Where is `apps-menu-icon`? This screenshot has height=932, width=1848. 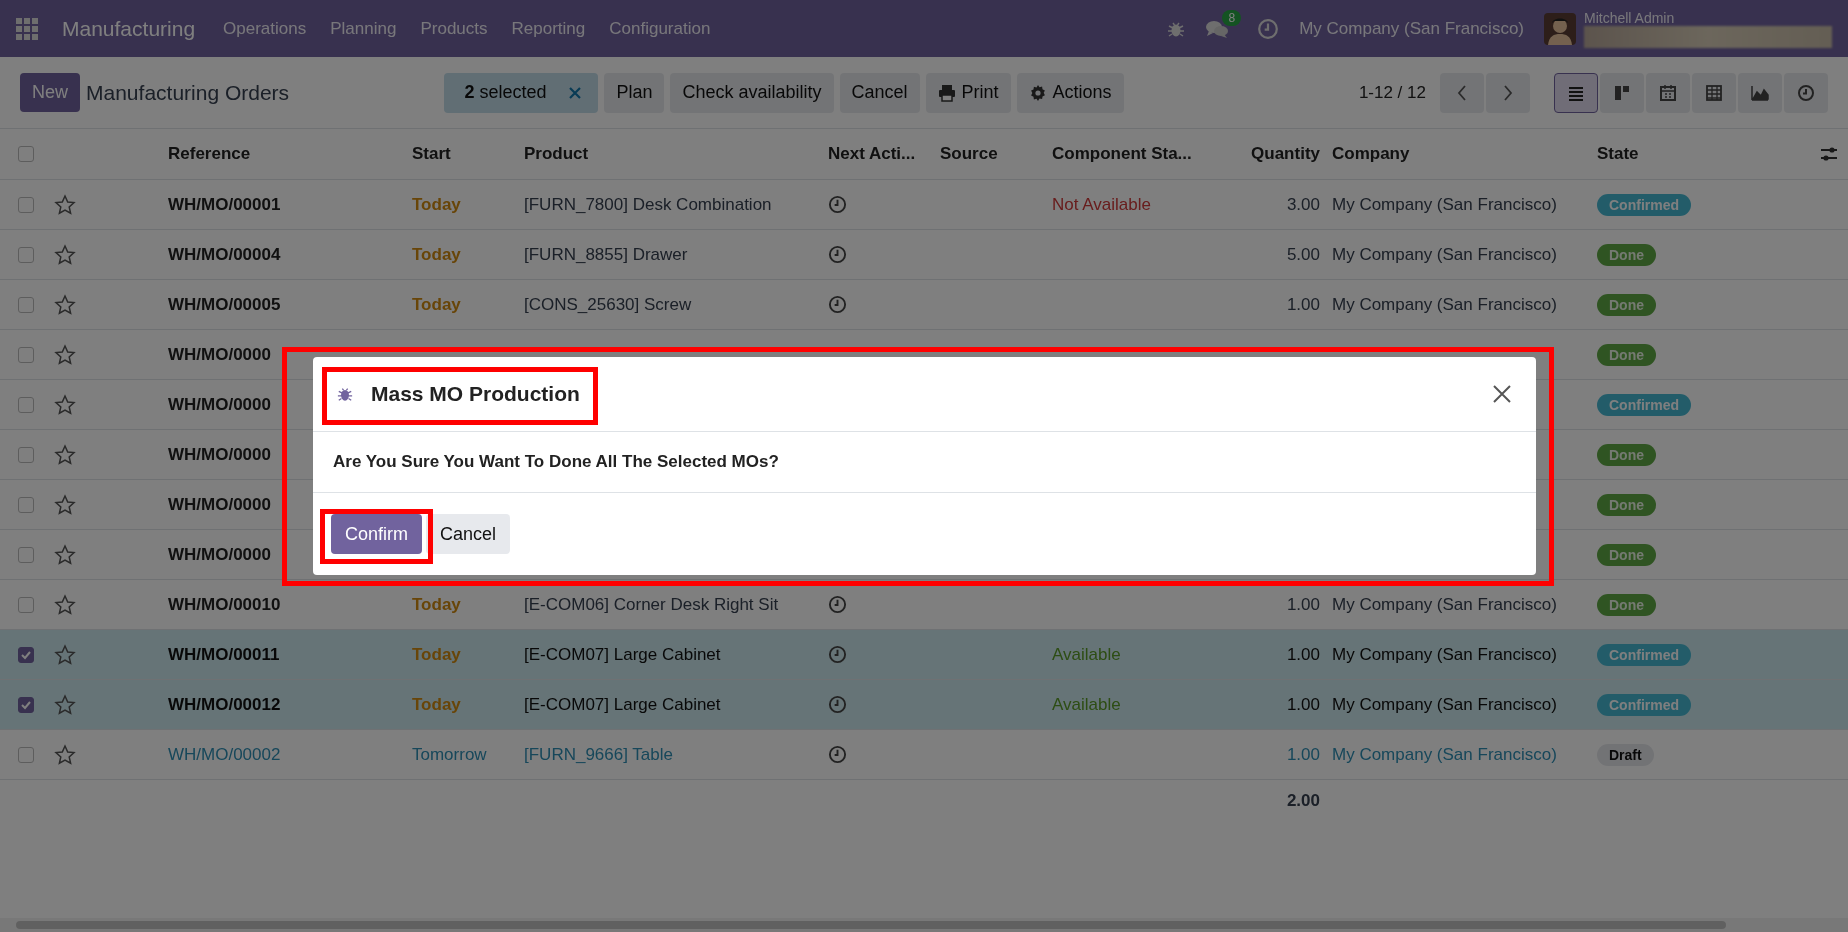
apps-menu-icon is located at coordinates (27, 28).